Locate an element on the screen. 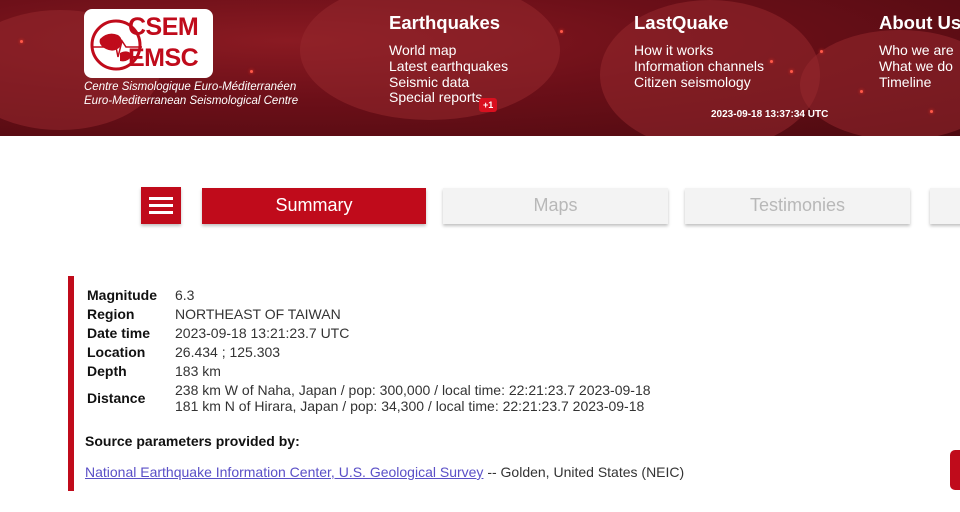 Image resolution: width=960 pixels, height=512 pixels. logo-text-emsc: EMSC is located at coordinates (163, 58).